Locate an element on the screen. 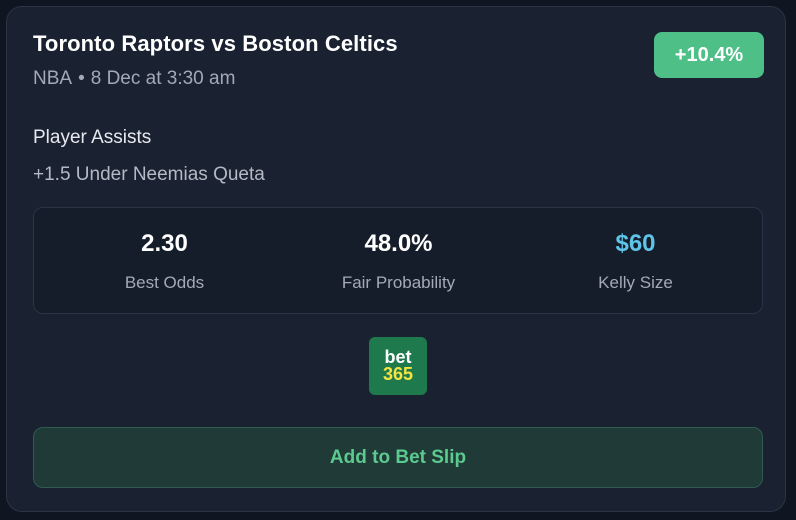 This screenshot has height=520, width=796. best-odds-label: Best Odds is located at coordinates (164, 282).